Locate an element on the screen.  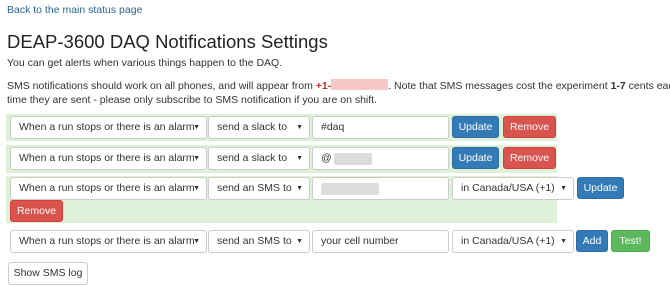
target-input-value: @ is located at coordinates (326, 158).